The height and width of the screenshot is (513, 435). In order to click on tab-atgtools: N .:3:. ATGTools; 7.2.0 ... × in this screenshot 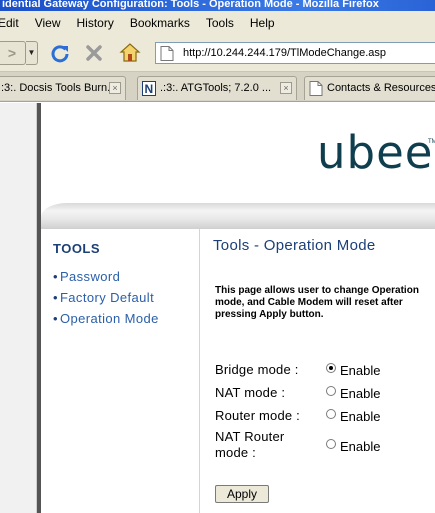, I will do `click(217, 88)`.